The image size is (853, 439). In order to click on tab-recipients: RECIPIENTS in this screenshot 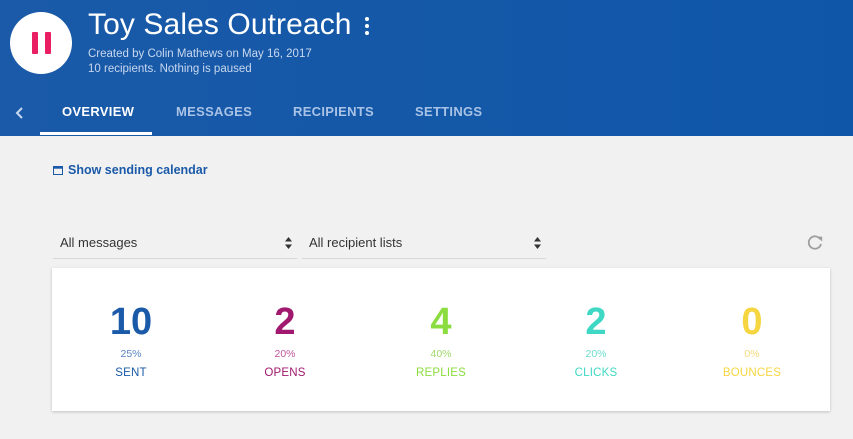, I will do `click(333, 111)`.